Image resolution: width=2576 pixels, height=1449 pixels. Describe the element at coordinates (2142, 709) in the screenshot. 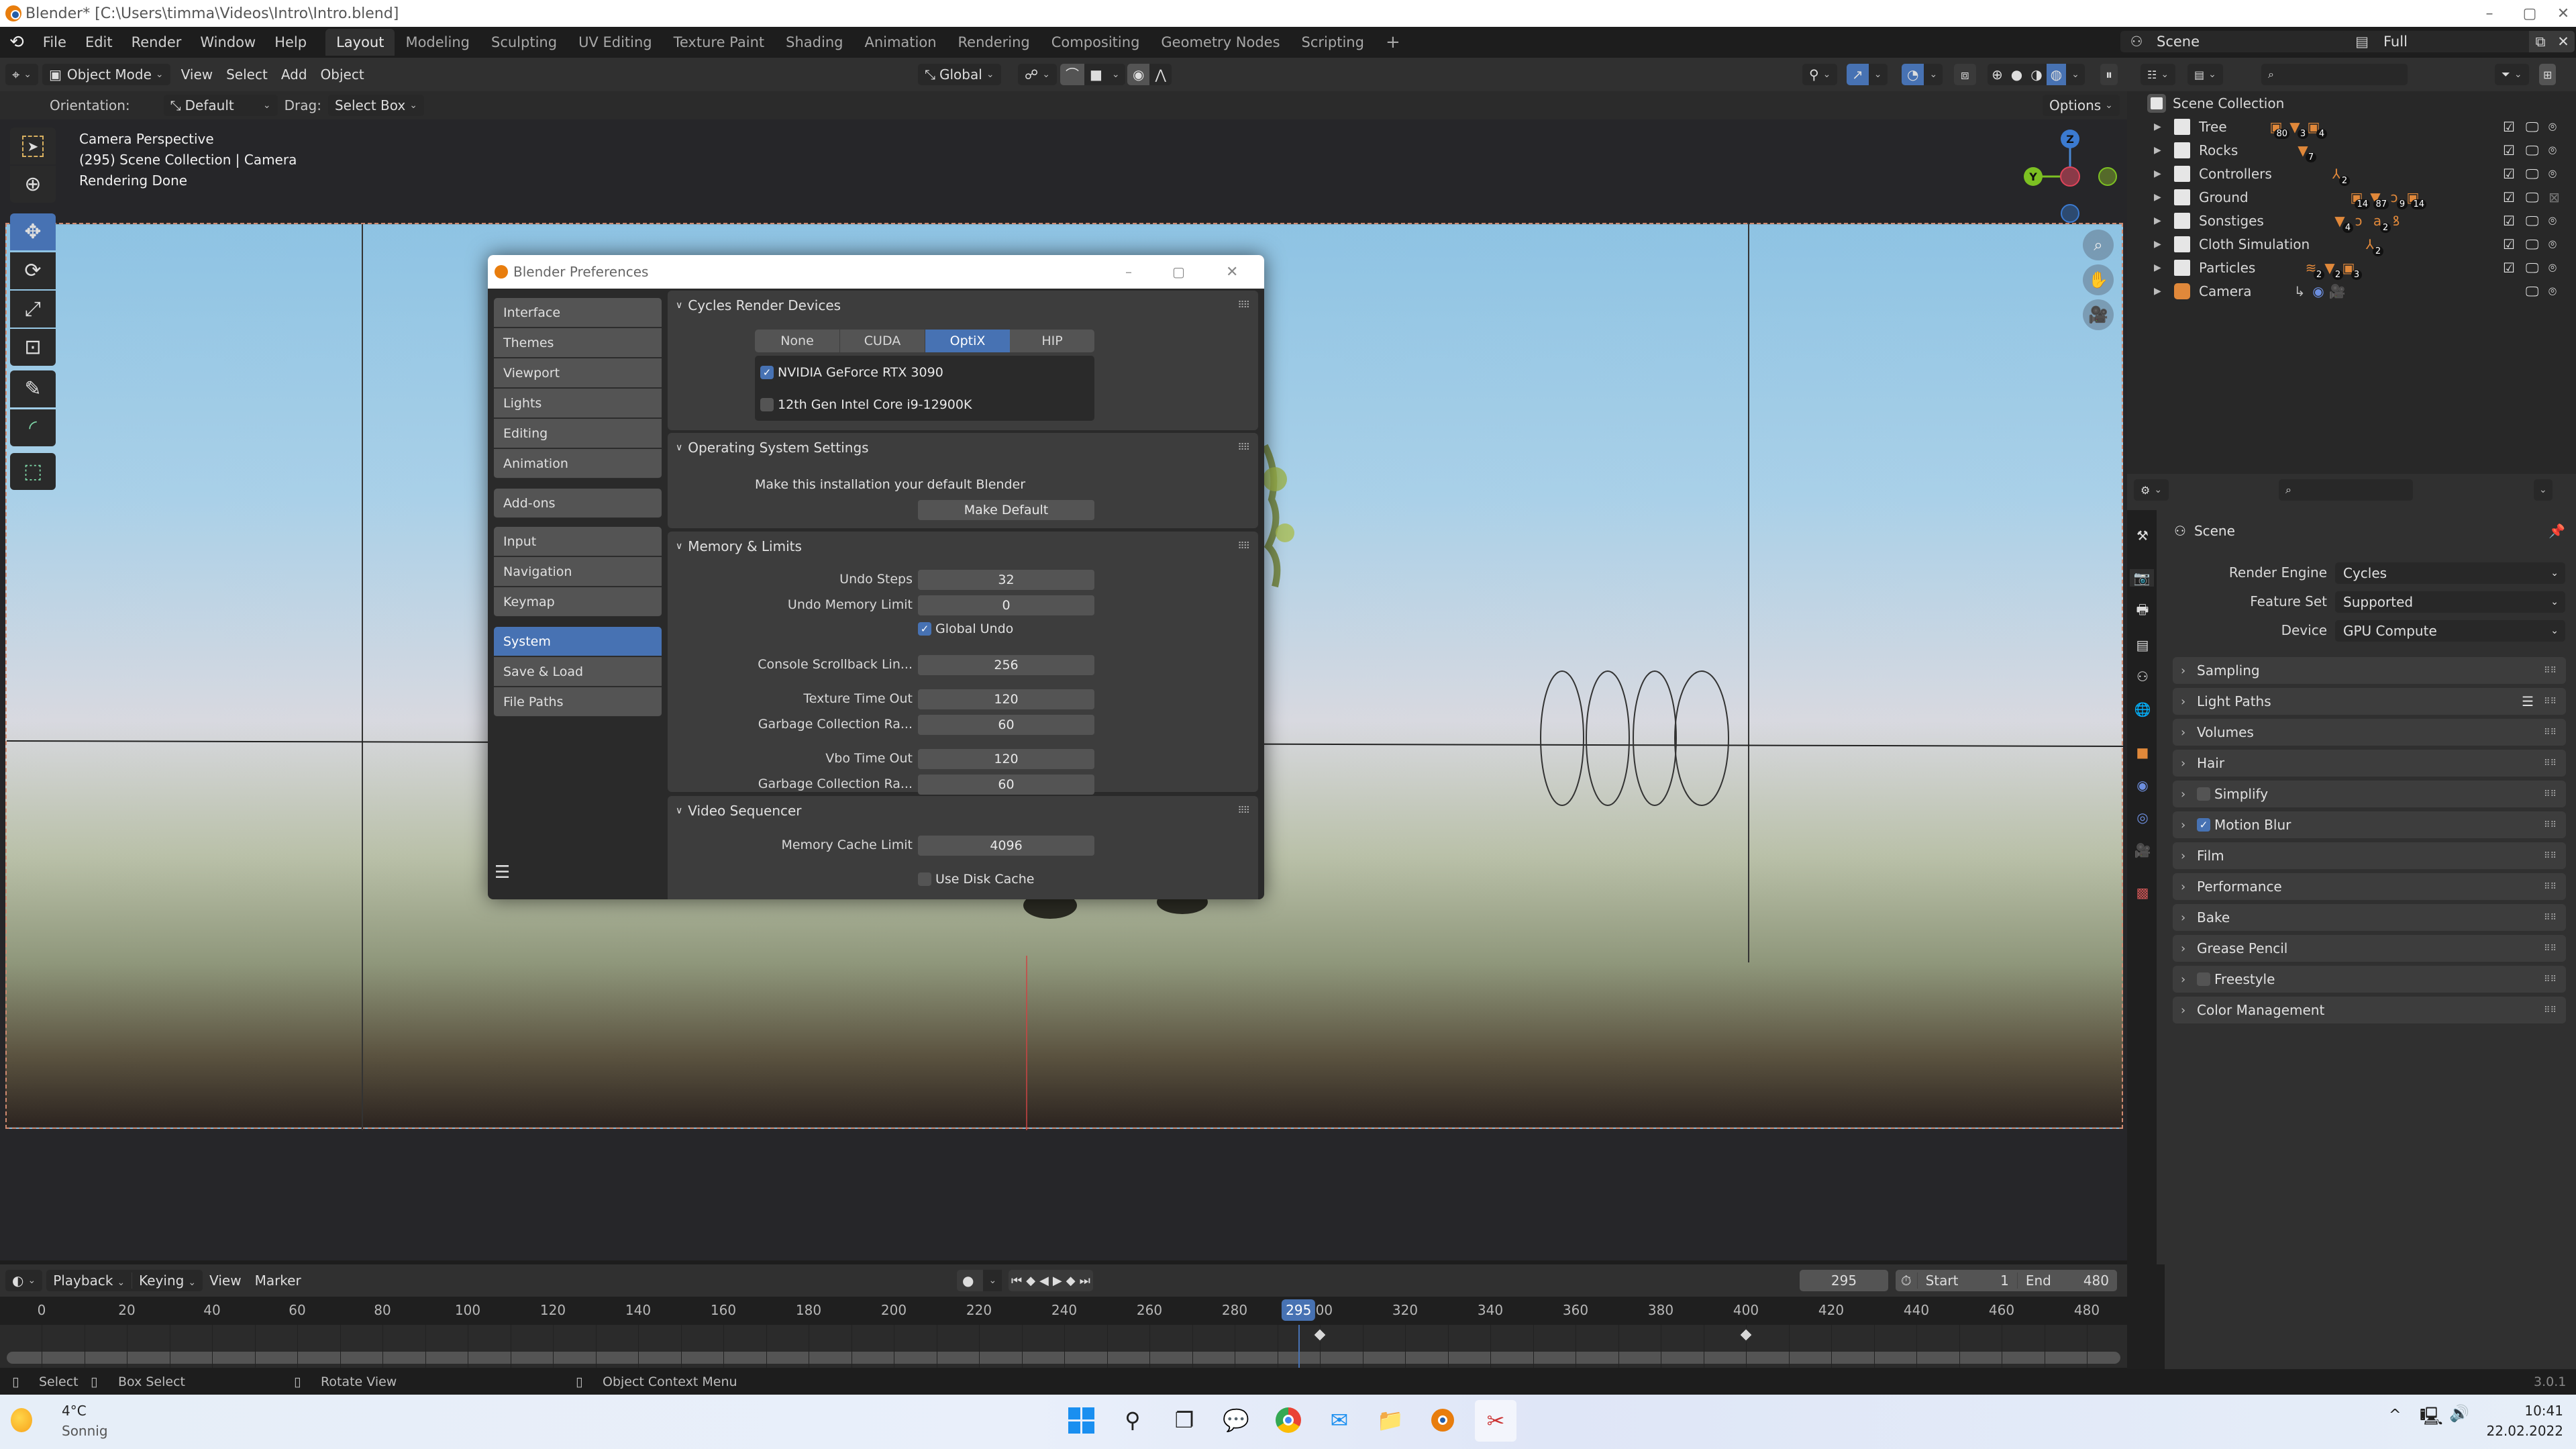

I see `world-tab-icon: 🌐` at that location.